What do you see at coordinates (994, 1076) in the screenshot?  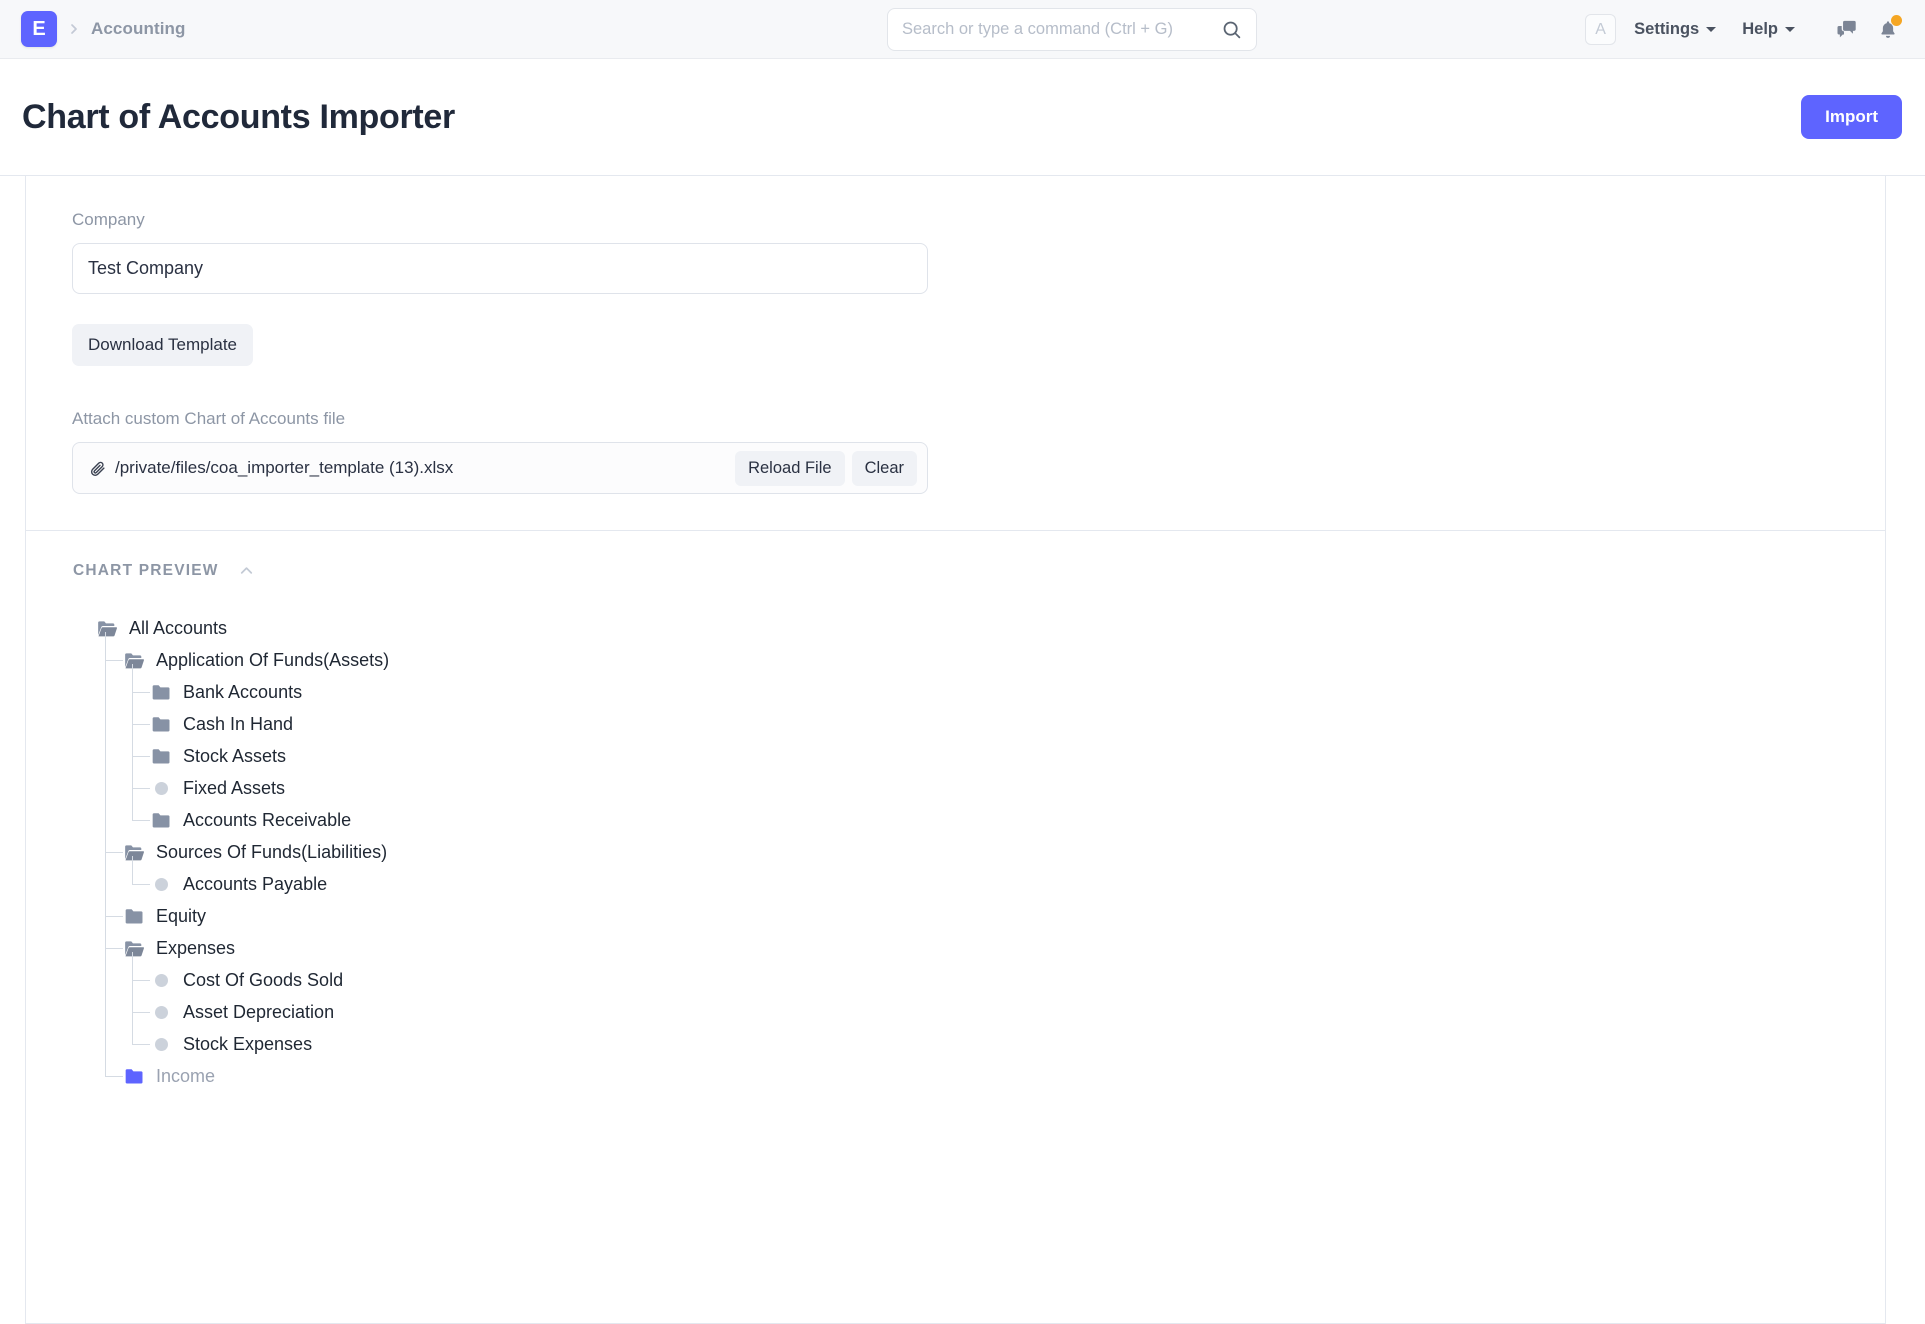 I see `tree-node: Income` at bounding box center [994, 1076].